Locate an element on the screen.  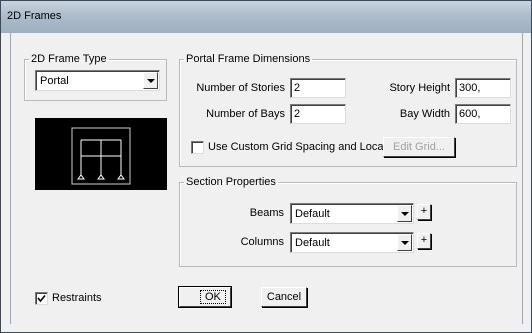
bays-label: Number of Bays is located at coordinates (245, 114).